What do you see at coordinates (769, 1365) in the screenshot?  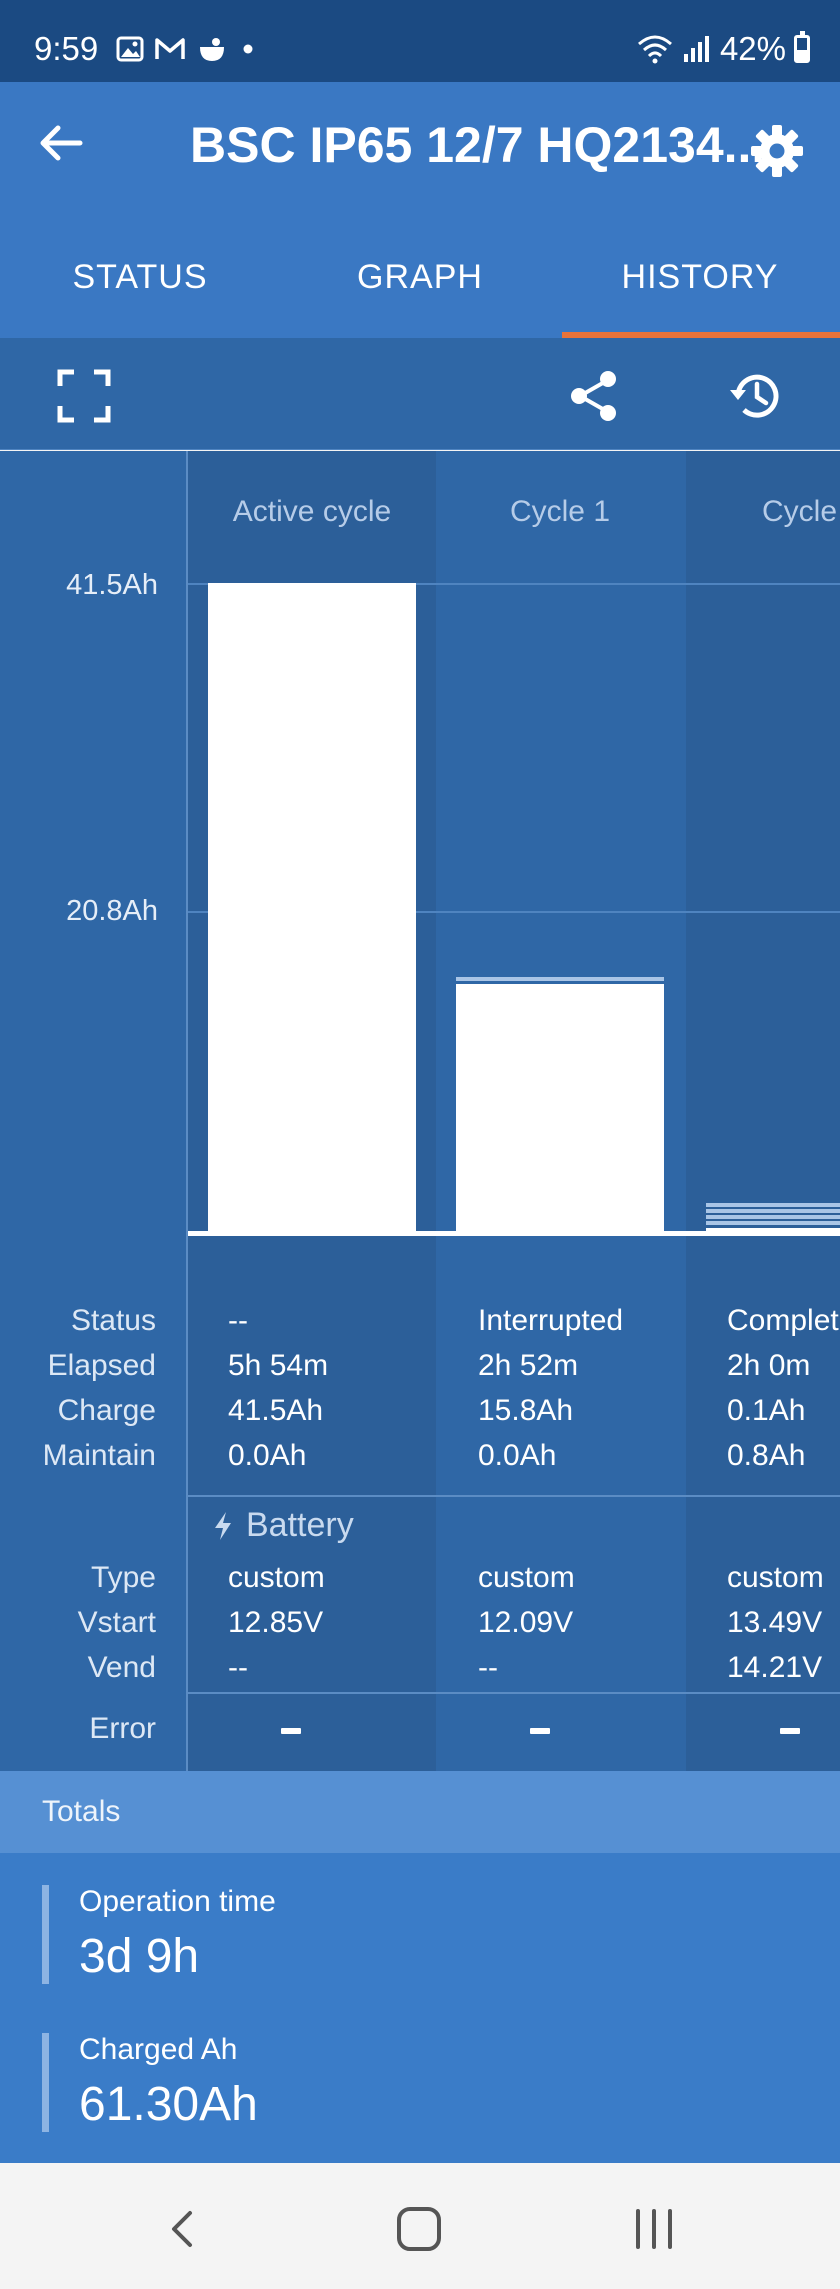 I see `cell-elapsed: 2h 0m` at bounding box center [769, 1365].